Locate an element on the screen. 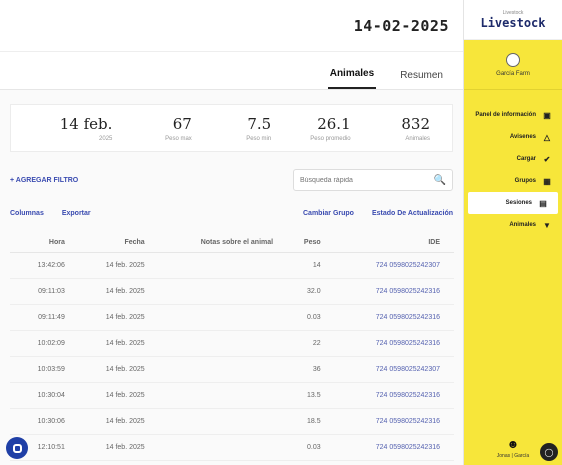 This screenshot has height=465, width=562. cell-hour: 09:11:49 is located at coordinates (41, 317).